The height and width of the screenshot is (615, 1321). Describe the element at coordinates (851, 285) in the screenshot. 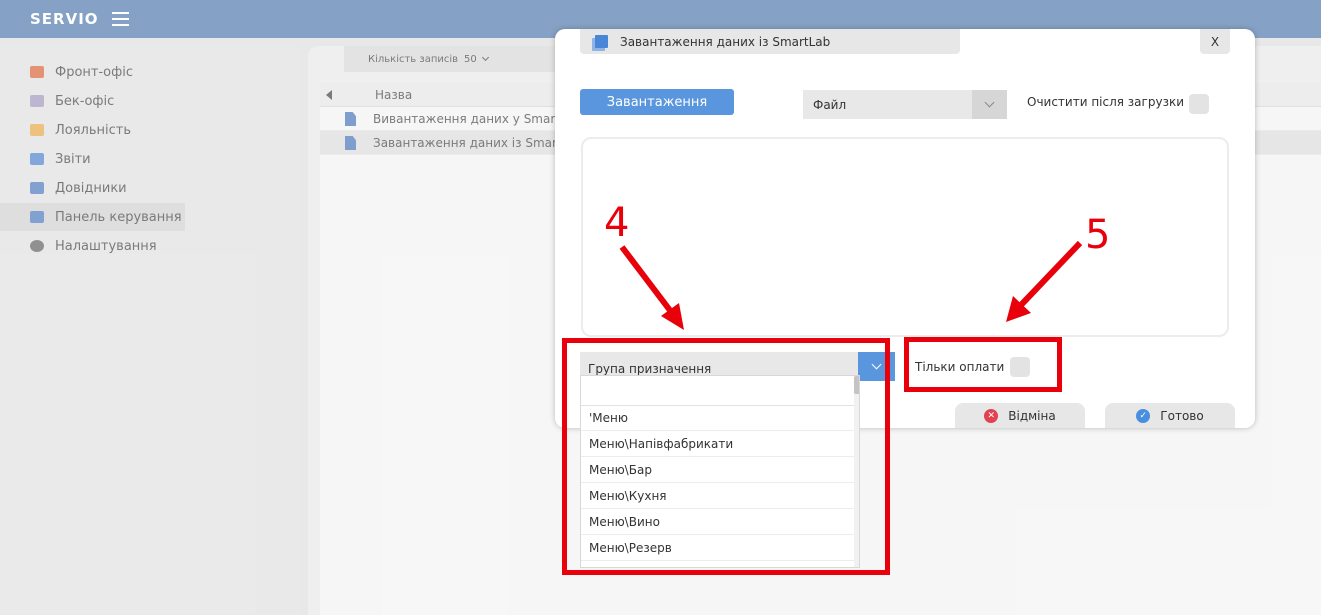

I see `annotation-arrows` at that location.